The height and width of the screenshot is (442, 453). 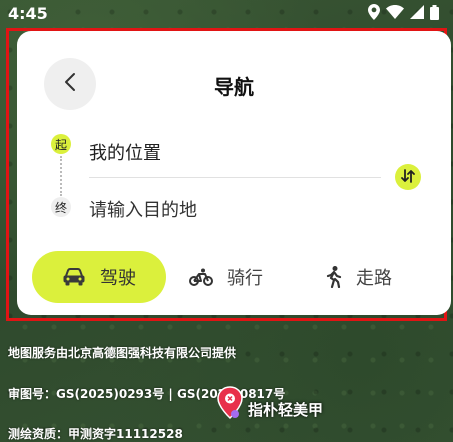 What do you see at coordinates (234, 87) in the screenshot?
I see `panel-title: 导航` at bounding box center [234, 87].